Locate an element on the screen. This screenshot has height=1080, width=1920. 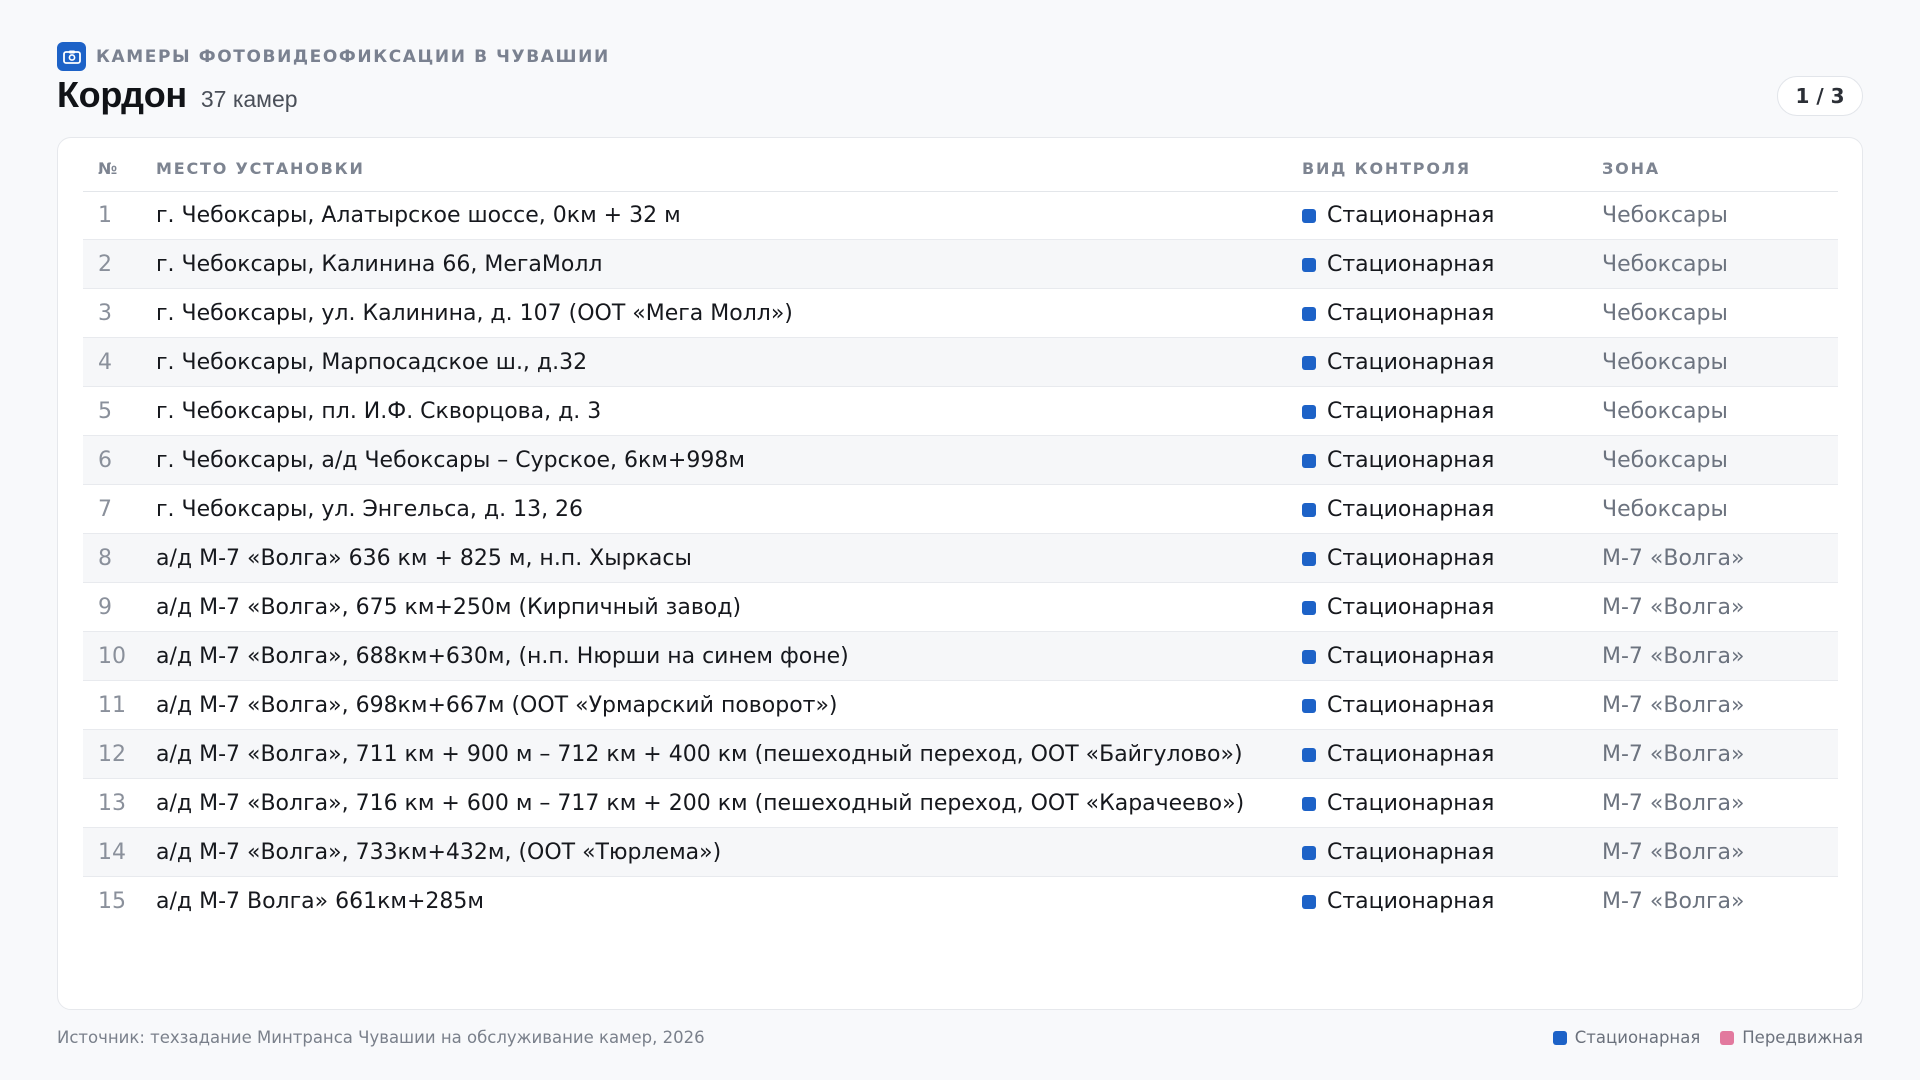
row-number: 9 is located at coordinates (105, 607).